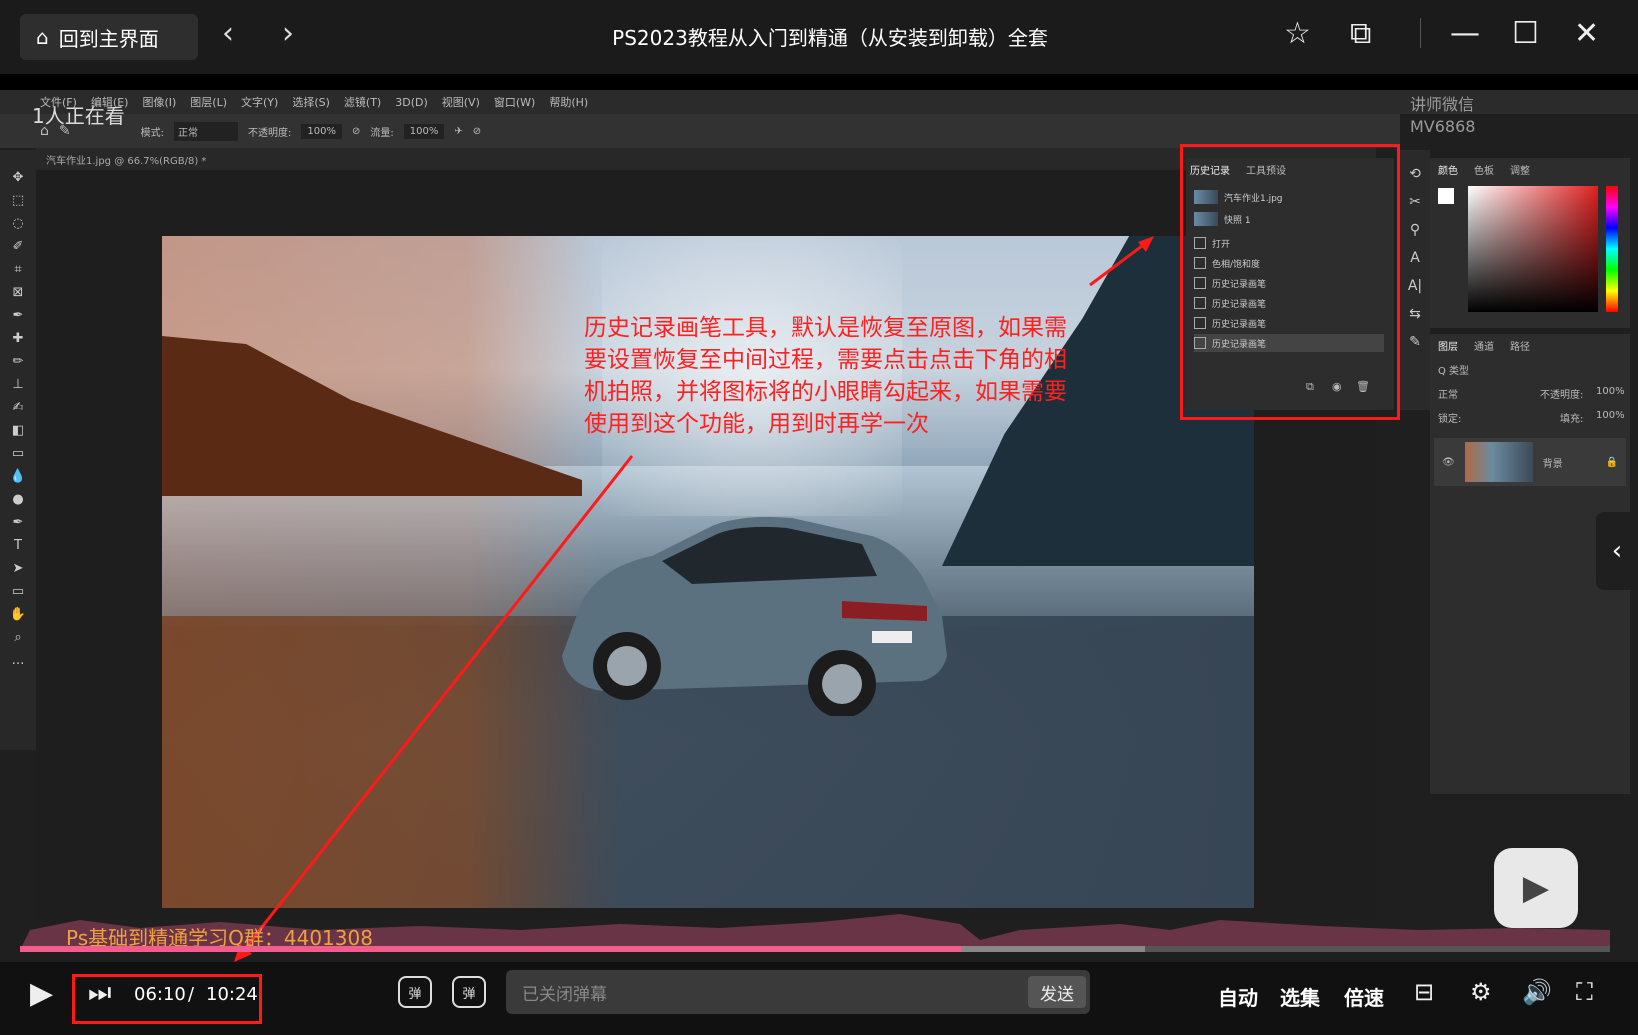  What do you see at coordinates (1053, 949) in the screenshot?
I see `progress-buffer` at bounding box center [1053, 949].